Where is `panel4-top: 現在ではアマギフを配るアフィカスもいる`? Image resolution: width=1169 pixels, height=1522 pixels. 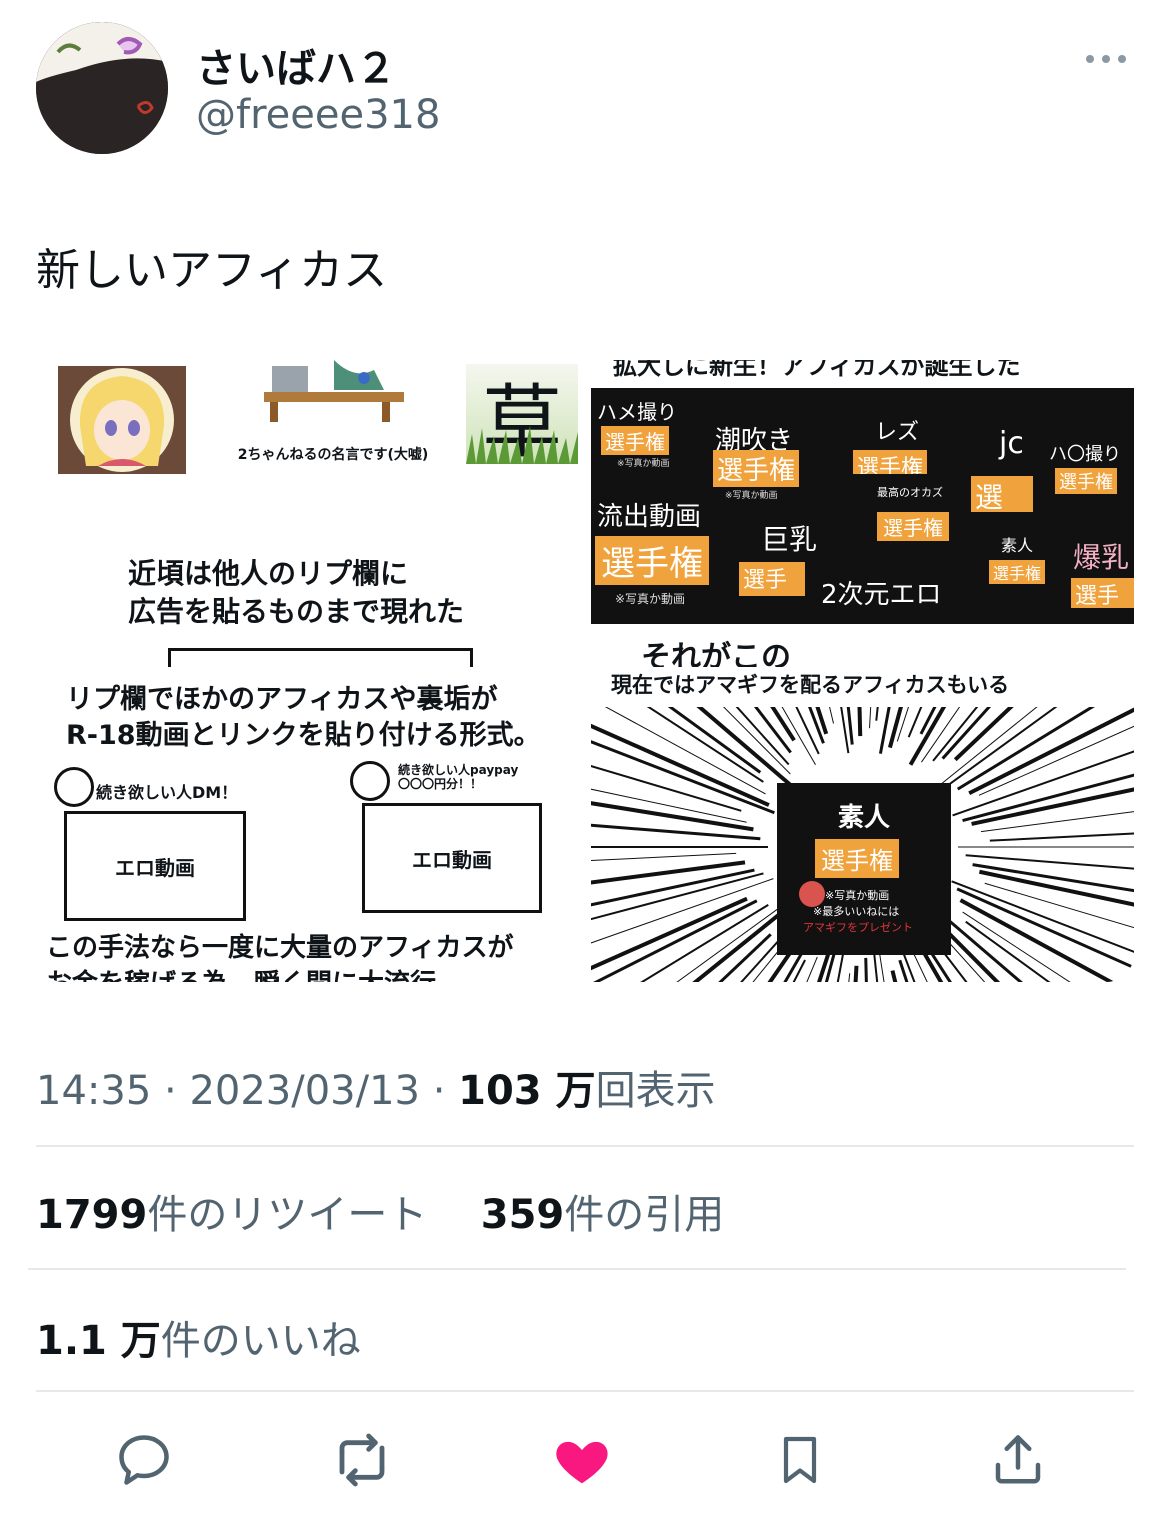
panel4-top: 現在ではアマギフを配るアフィカスもいる is located at coordinates (810, 685).